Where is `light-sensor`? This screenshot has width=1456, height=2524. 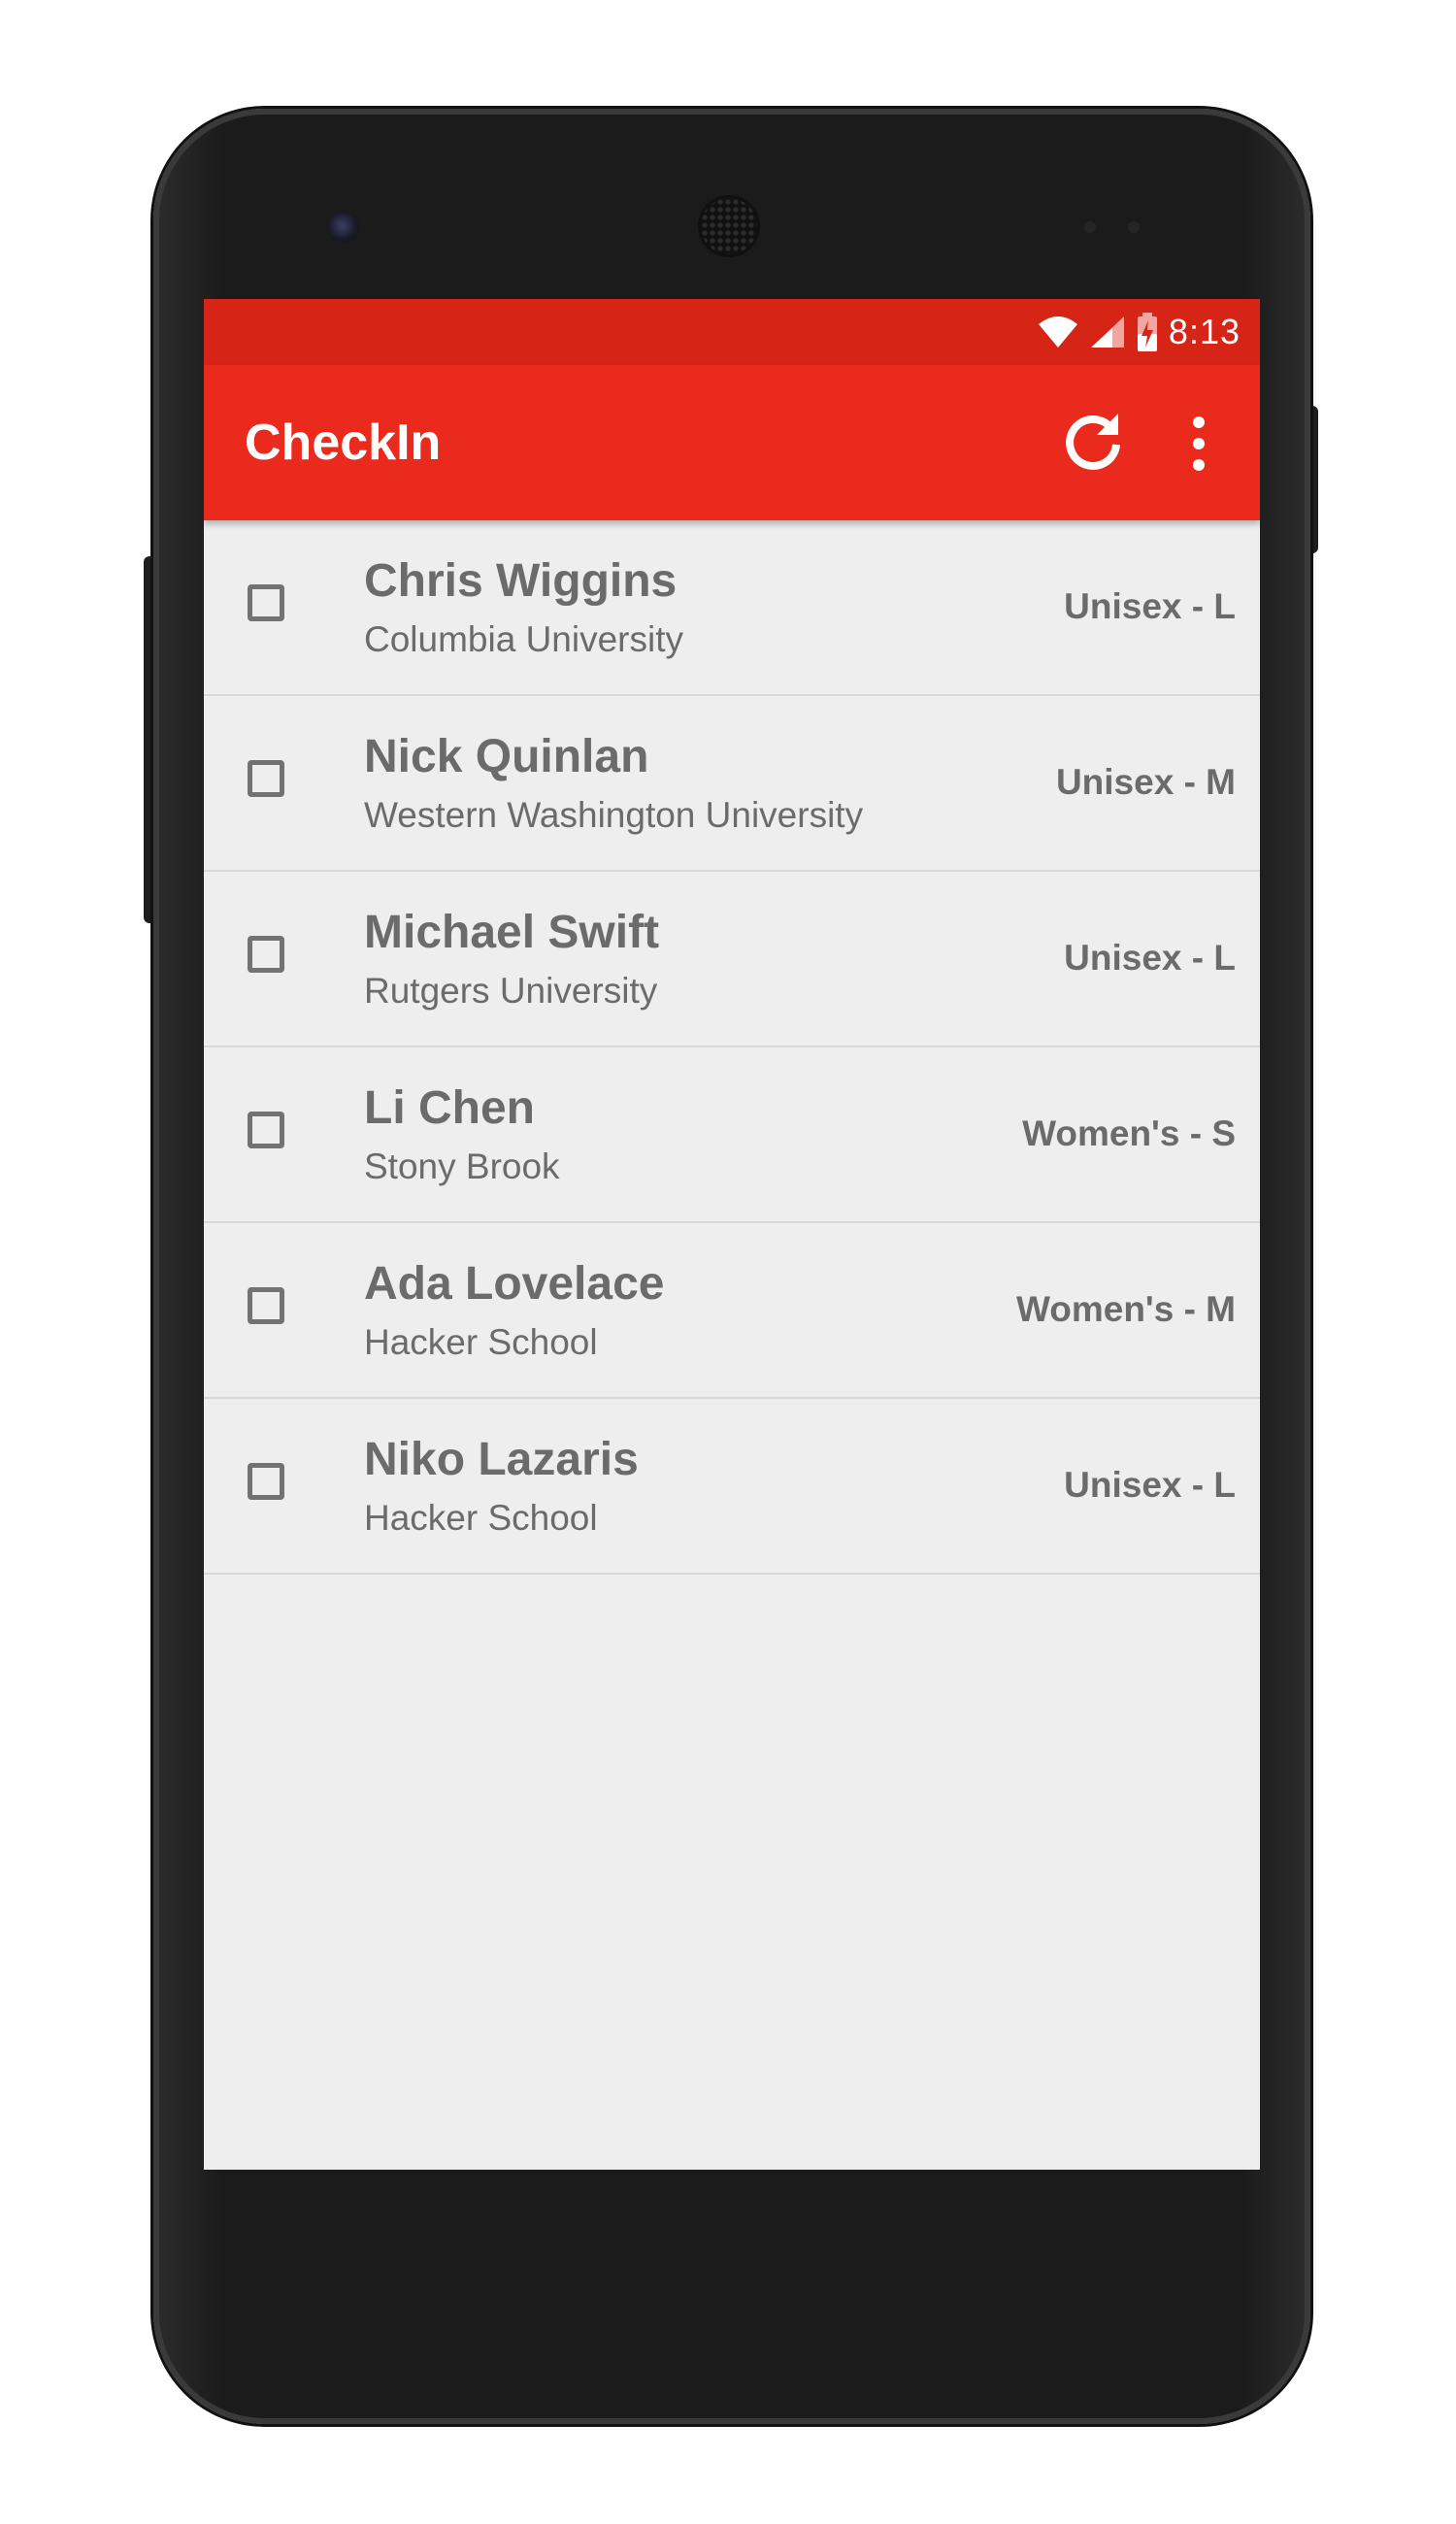 light-sensor is located at coordinates (1134, 227).